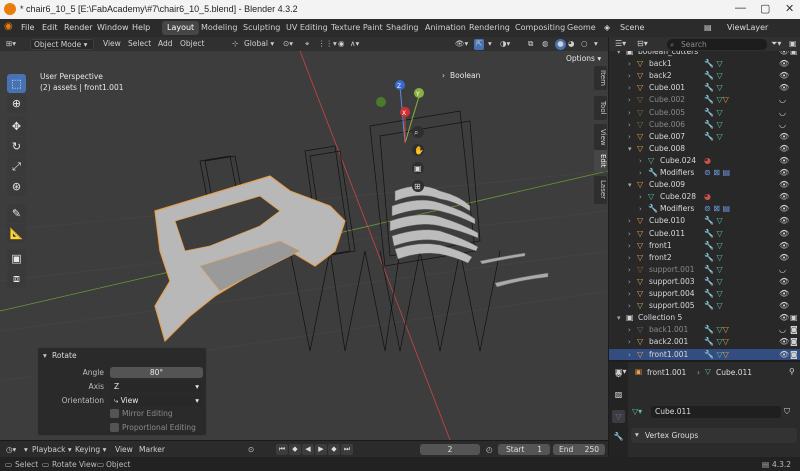 The width and height of the screenshot is (800, 471). What do you see at coordinates (620, 43) in the screenshot?
I see `outliner-editor-icon: ☰▾` at bounding box center [620, 43].